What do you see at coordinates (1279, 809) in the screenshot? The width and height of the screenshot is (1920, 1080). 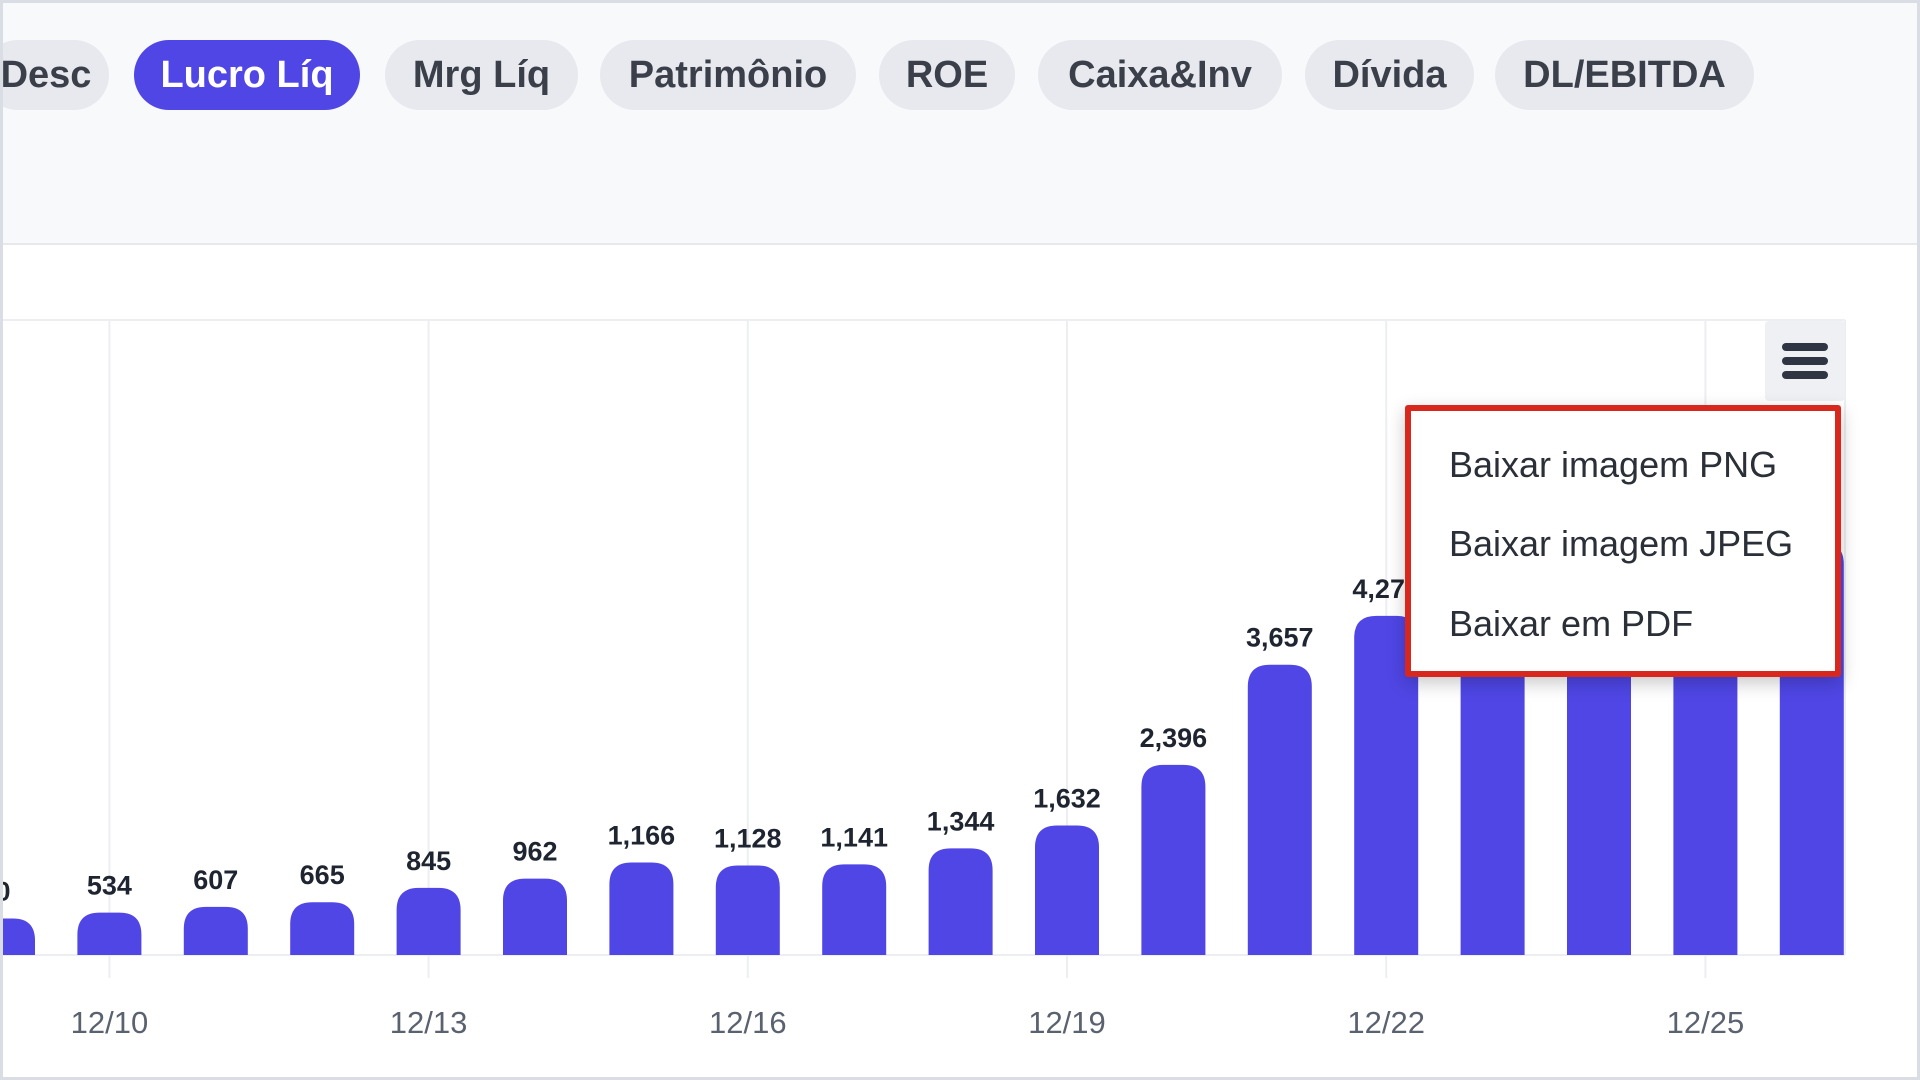 I see `bar-12/21` at bounding box center [1279, 809].